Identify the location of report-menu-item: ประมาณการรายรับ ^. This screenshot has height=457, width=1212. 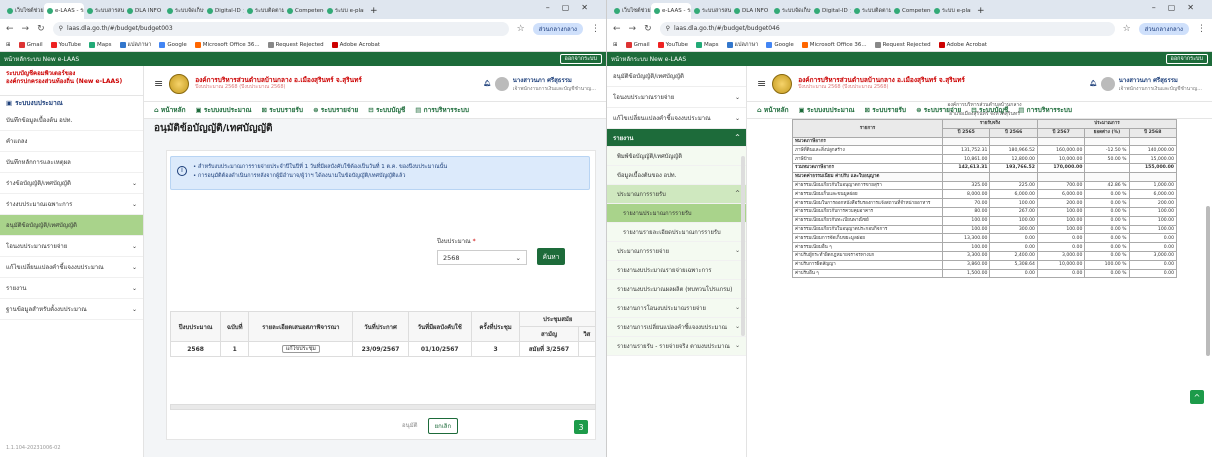
(676, 194).